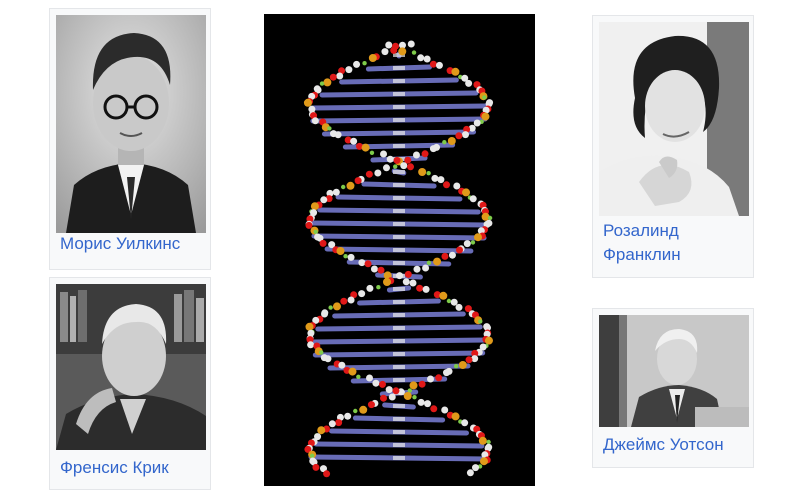  I want to click on portrait-photo-crick, so click(131, 367).